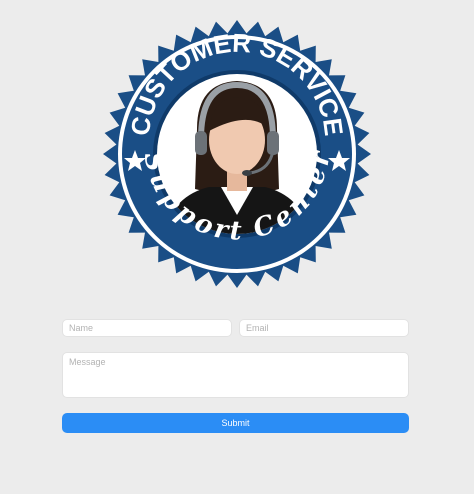 This screenshot has width=474, height=494. Describe the element at coordinates (235, 423) in the screenshot. I see `submit-button: Submit` at that location.